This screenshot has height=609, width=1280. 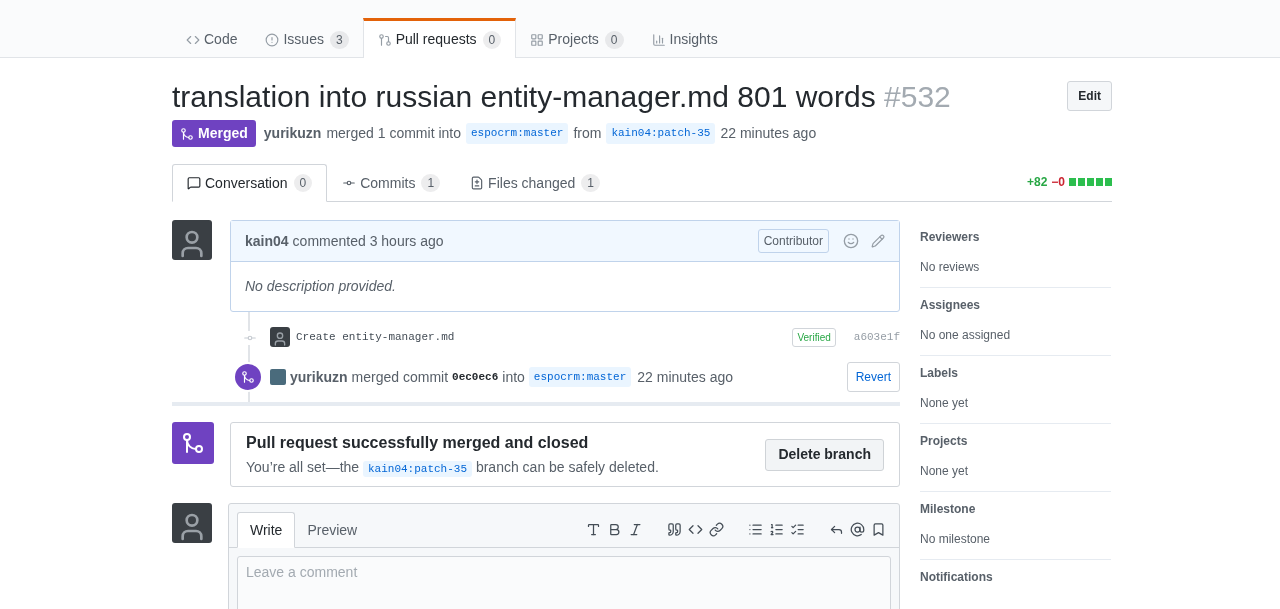 What do you see at coordinates (587, 133) in the screenshot?
I see `from-text: from` at bounding box center [587, 133].